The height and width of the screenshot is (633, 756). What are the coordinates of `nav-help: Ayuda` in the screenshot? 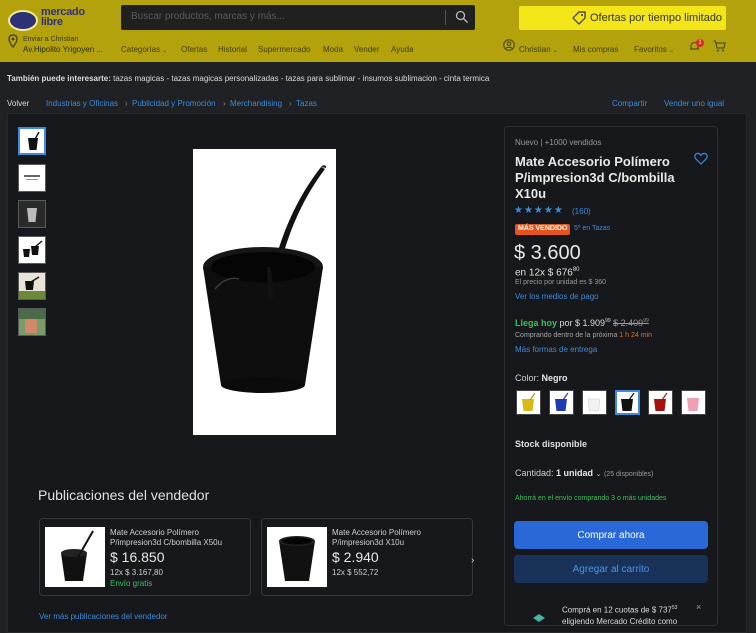 It's located at (402, 49).